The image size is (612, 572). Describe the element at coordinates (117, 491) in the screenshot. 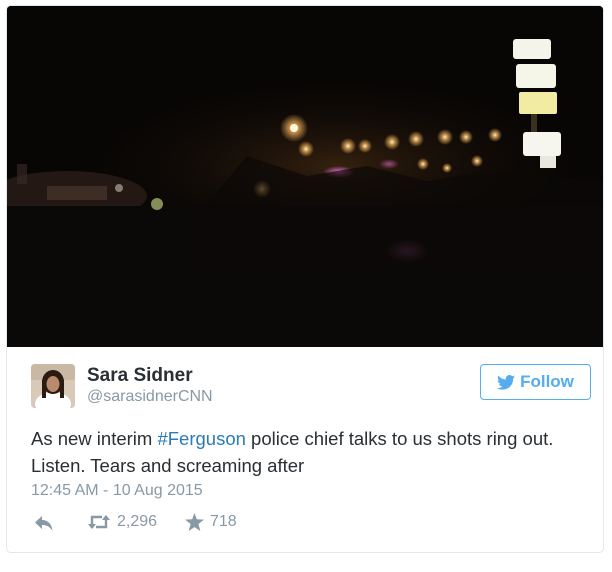

I see `tweet-timestamp: 12:45 AM - 10 Aug 2015` at that location.